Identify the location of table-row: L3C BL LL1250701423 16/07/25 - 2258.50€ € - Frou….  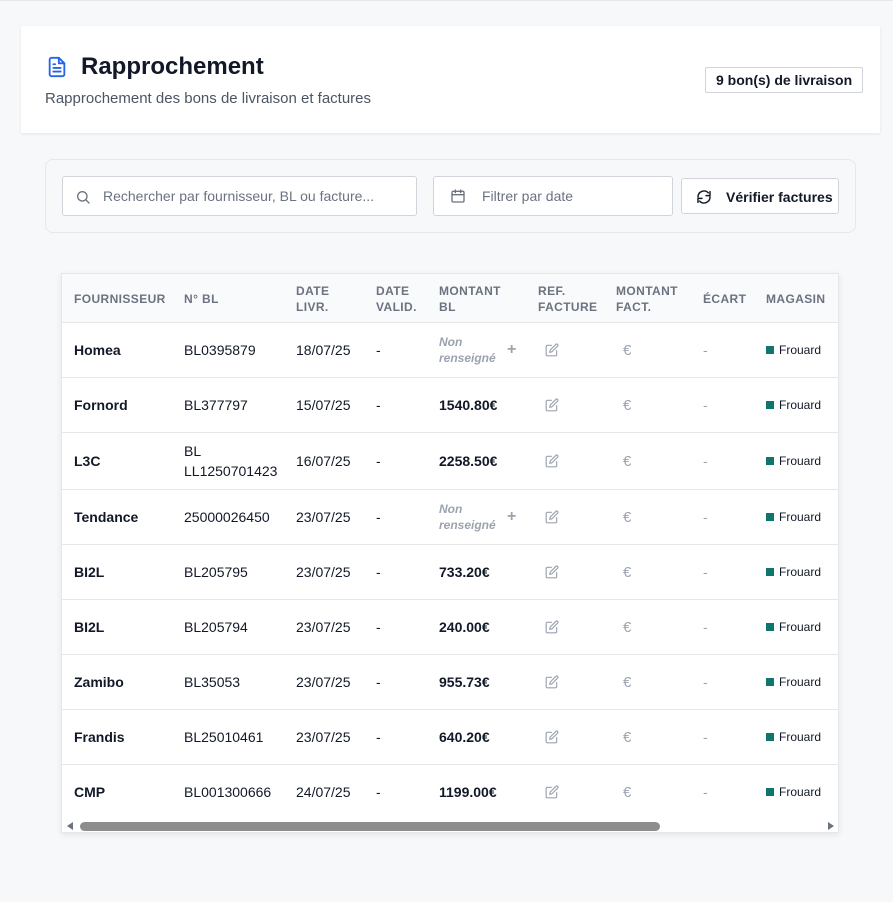
(450, 461).